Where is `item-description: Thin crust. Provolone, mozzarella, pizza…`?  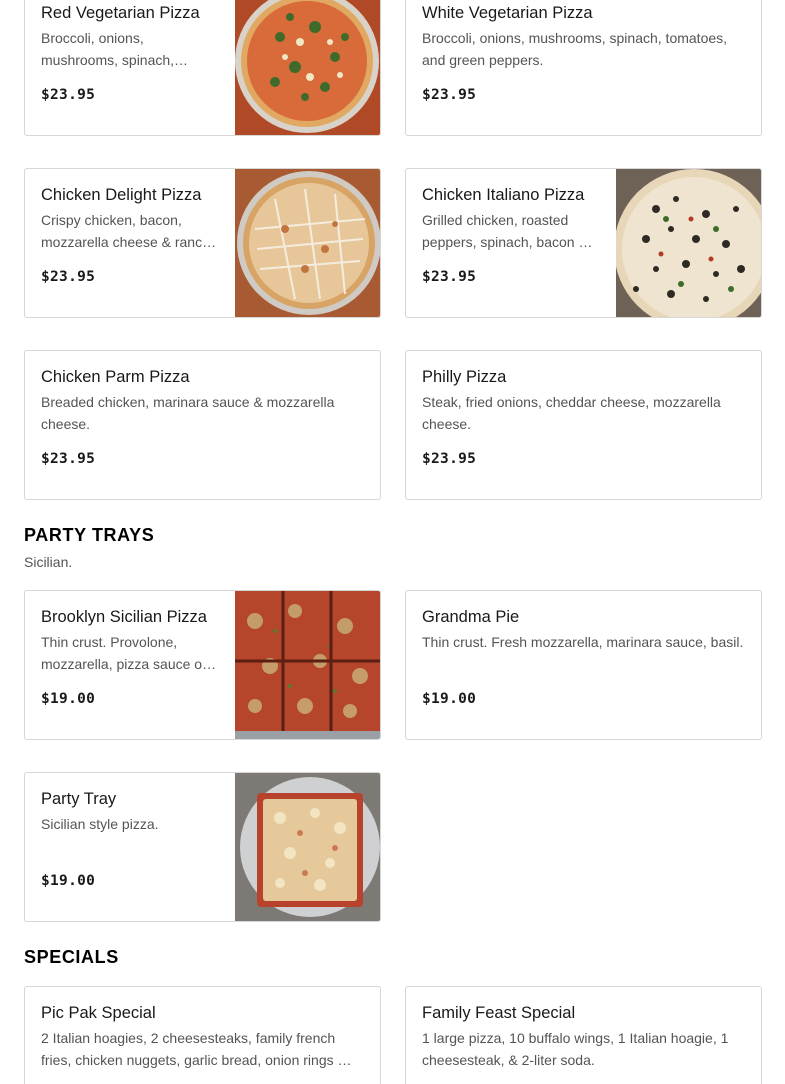
item-description: Thin crust. Provolone, mozzarella, pizza… is located at coordinates (129, 653).